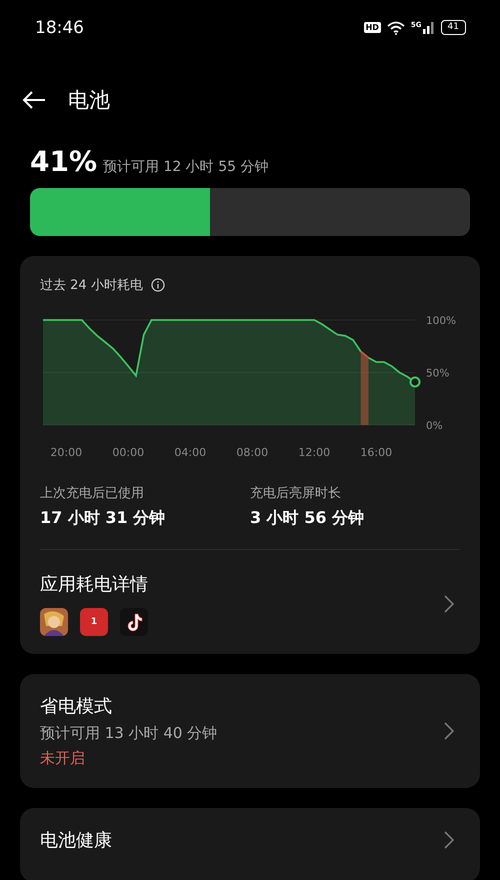 This screenshot has height=880, width=500. I want to click on stat-value: 17 小时 31 分钟, so click(103, 518).